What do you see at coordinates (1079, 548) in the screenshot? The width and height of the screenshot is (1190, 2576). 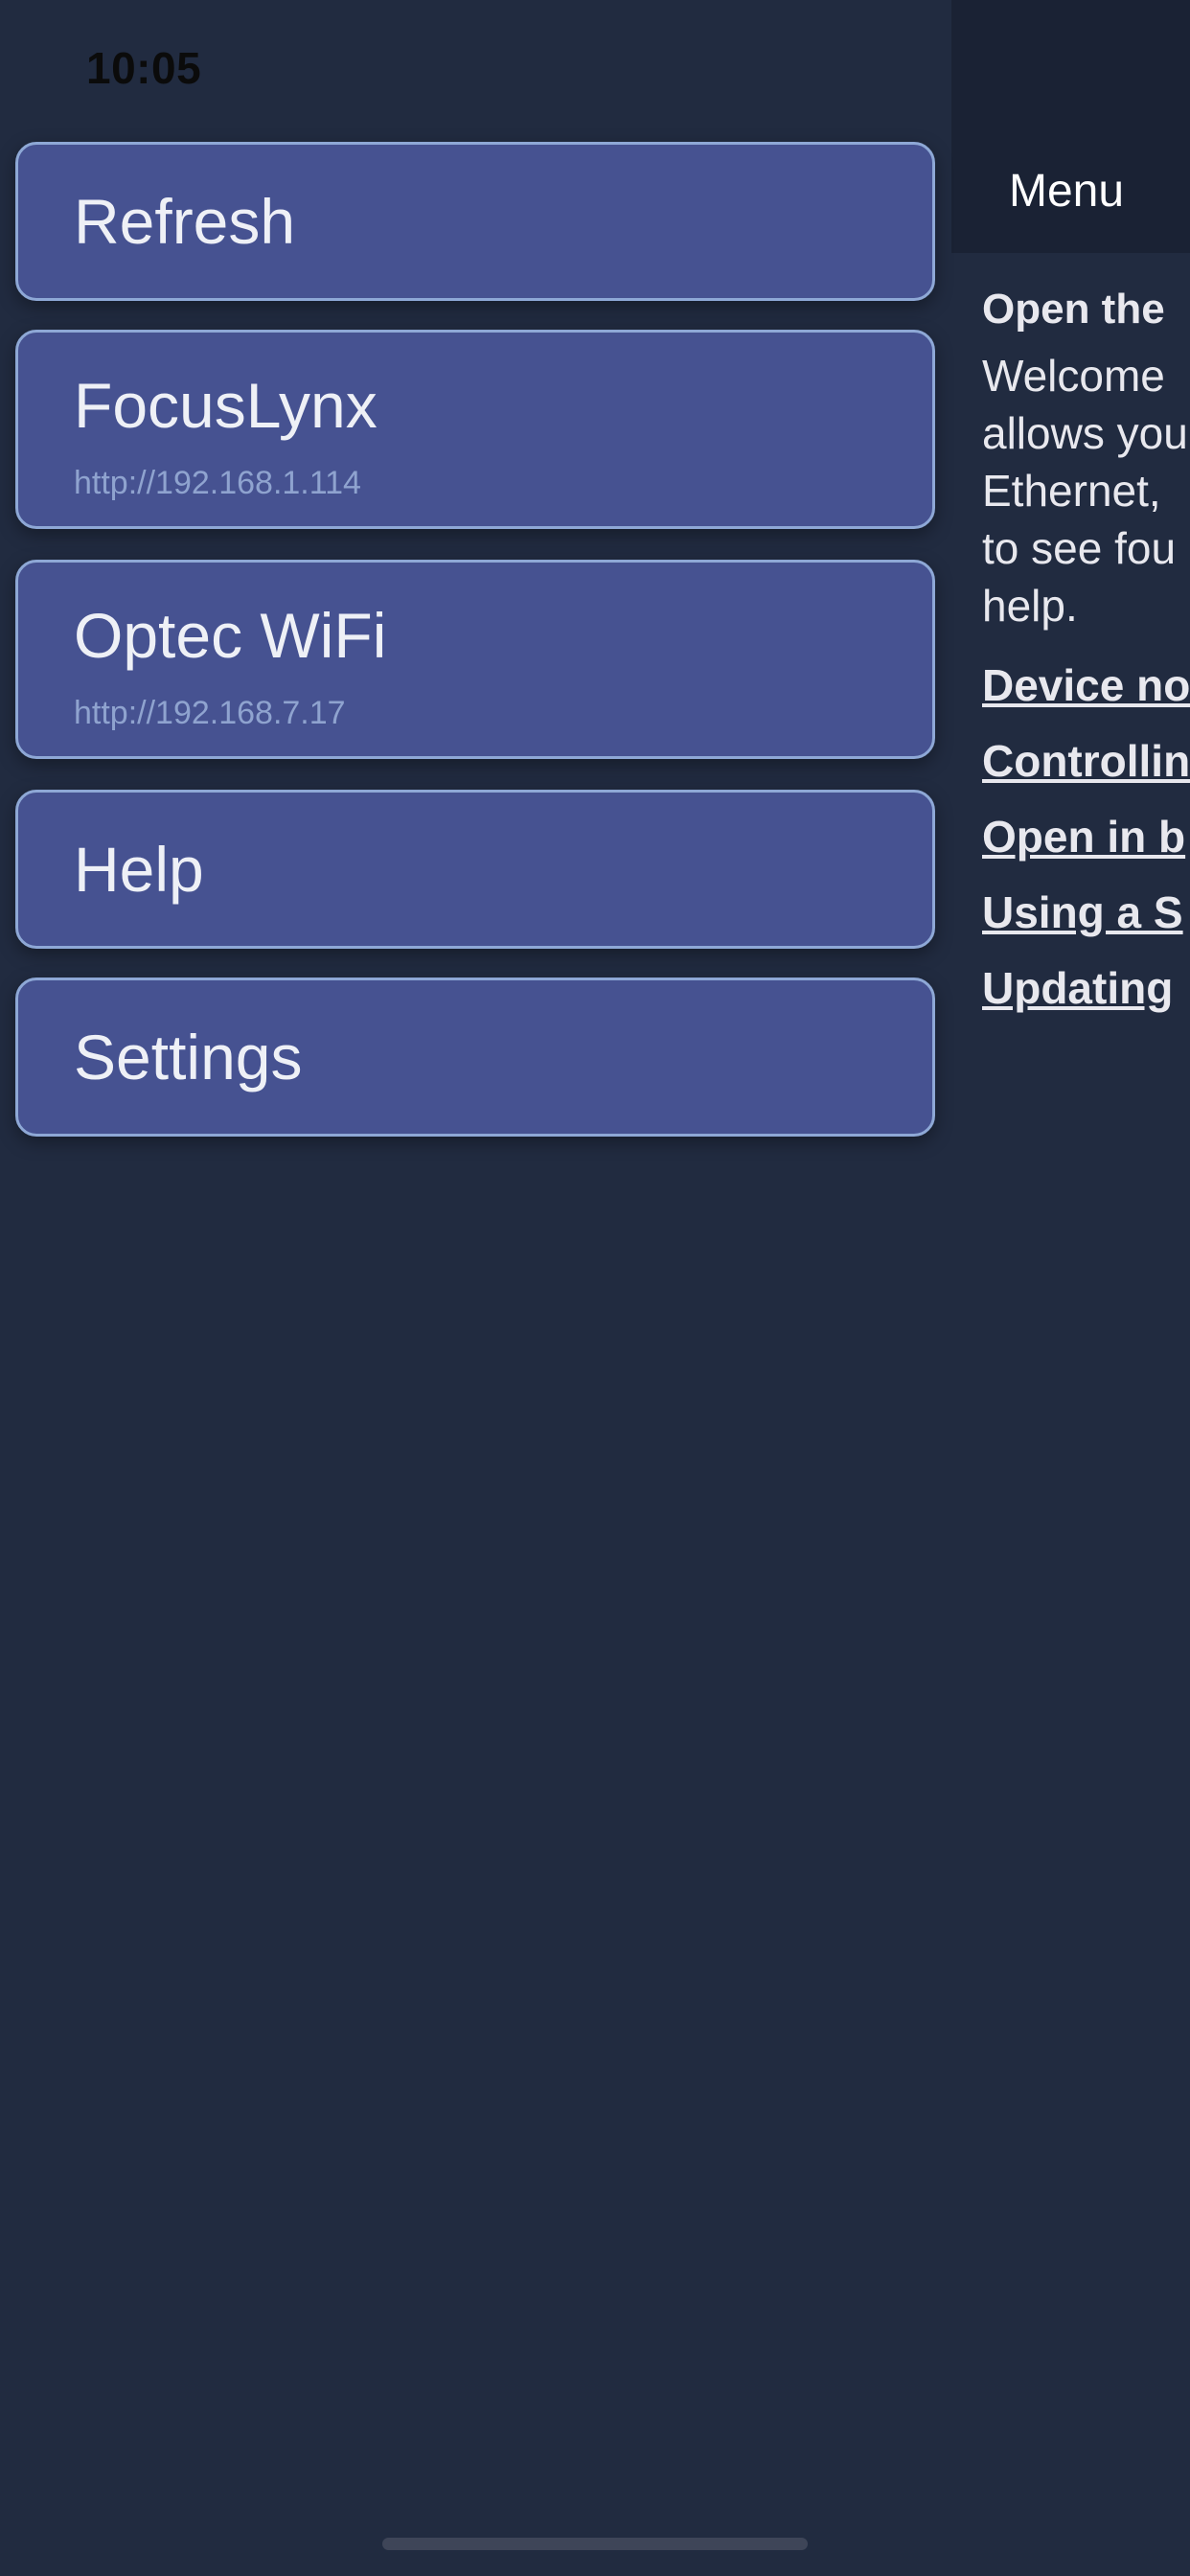 I see `help-text-line: to see fou` at bounding box center [1079, 548].